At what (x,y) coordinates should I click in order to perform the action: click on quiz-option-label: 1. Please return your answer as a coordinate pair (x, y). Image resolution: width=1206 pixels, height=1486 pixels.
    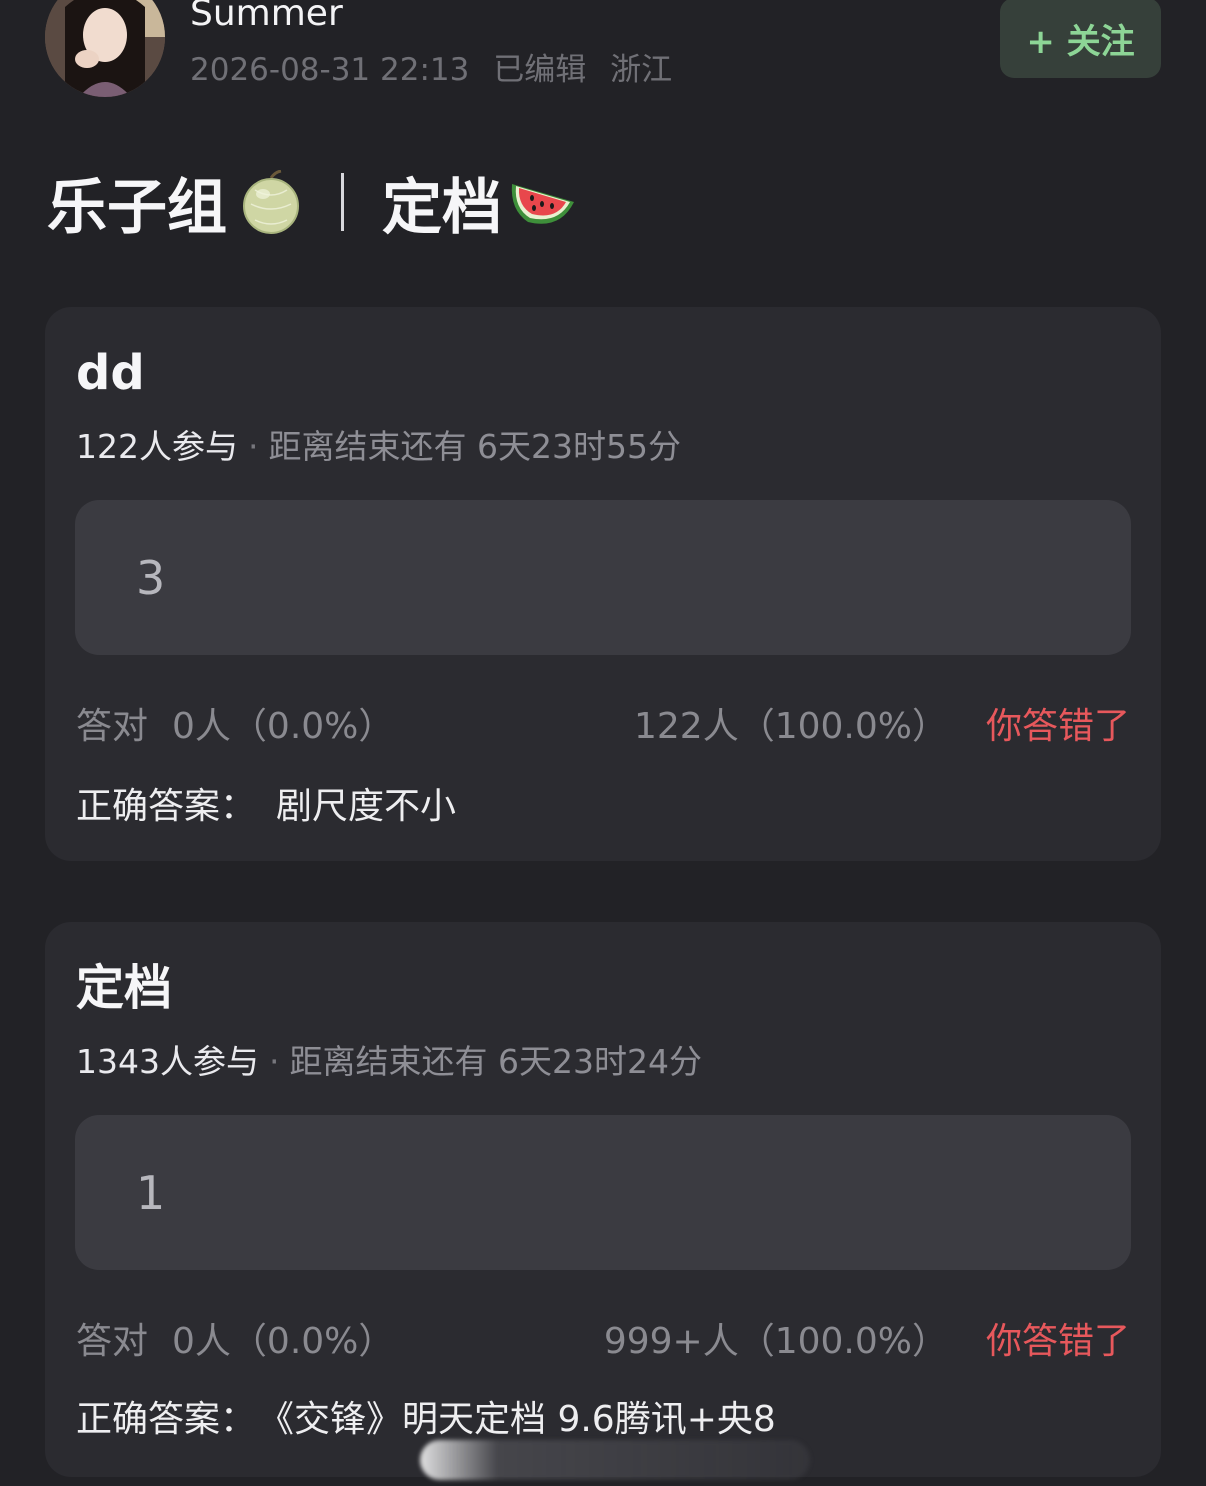
    Looking at the image, I should click on (151, 1192).